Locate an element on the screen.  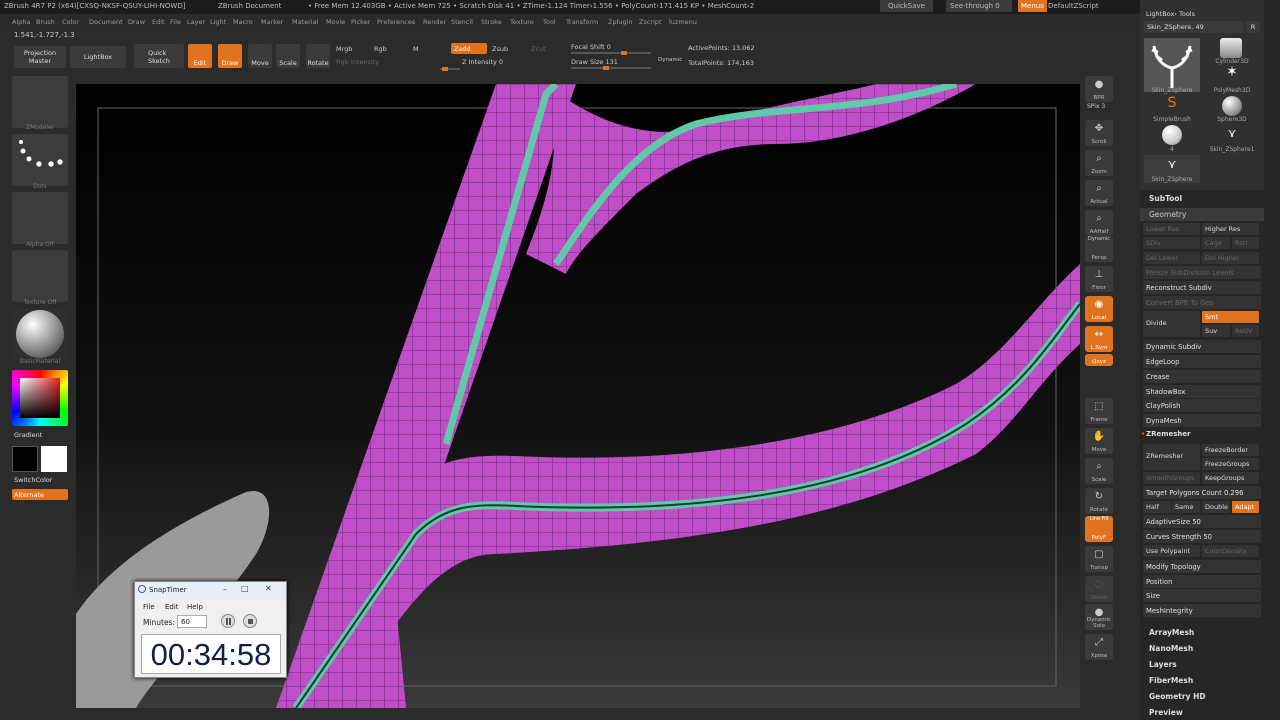
menu-movie: Movie is located at coordinates (335, 22).